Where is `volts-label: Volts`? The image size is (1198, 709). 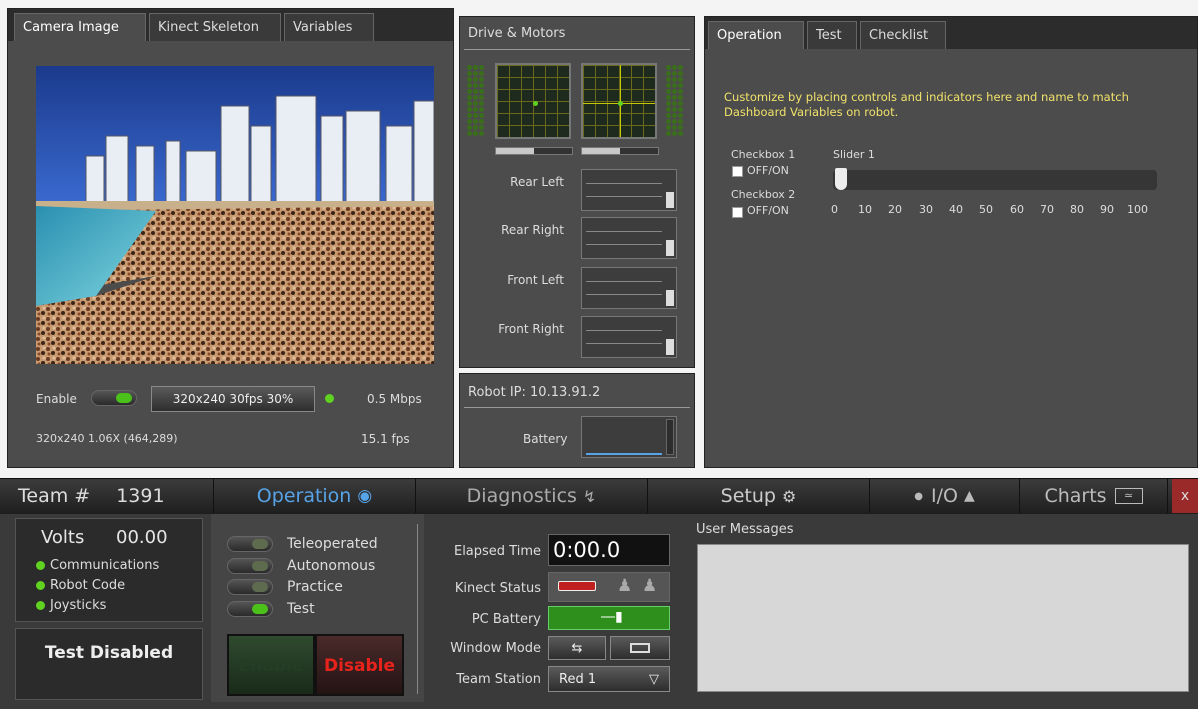 volts-label: Volts is located at coordinates (63, 537).